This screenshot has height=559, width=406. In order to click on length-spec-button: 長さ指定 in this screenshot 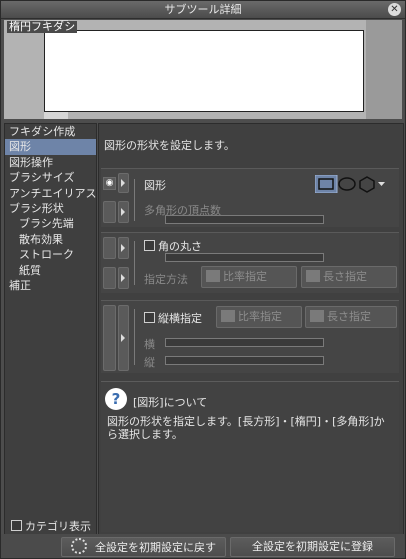, I will do `click(349, 277)`.